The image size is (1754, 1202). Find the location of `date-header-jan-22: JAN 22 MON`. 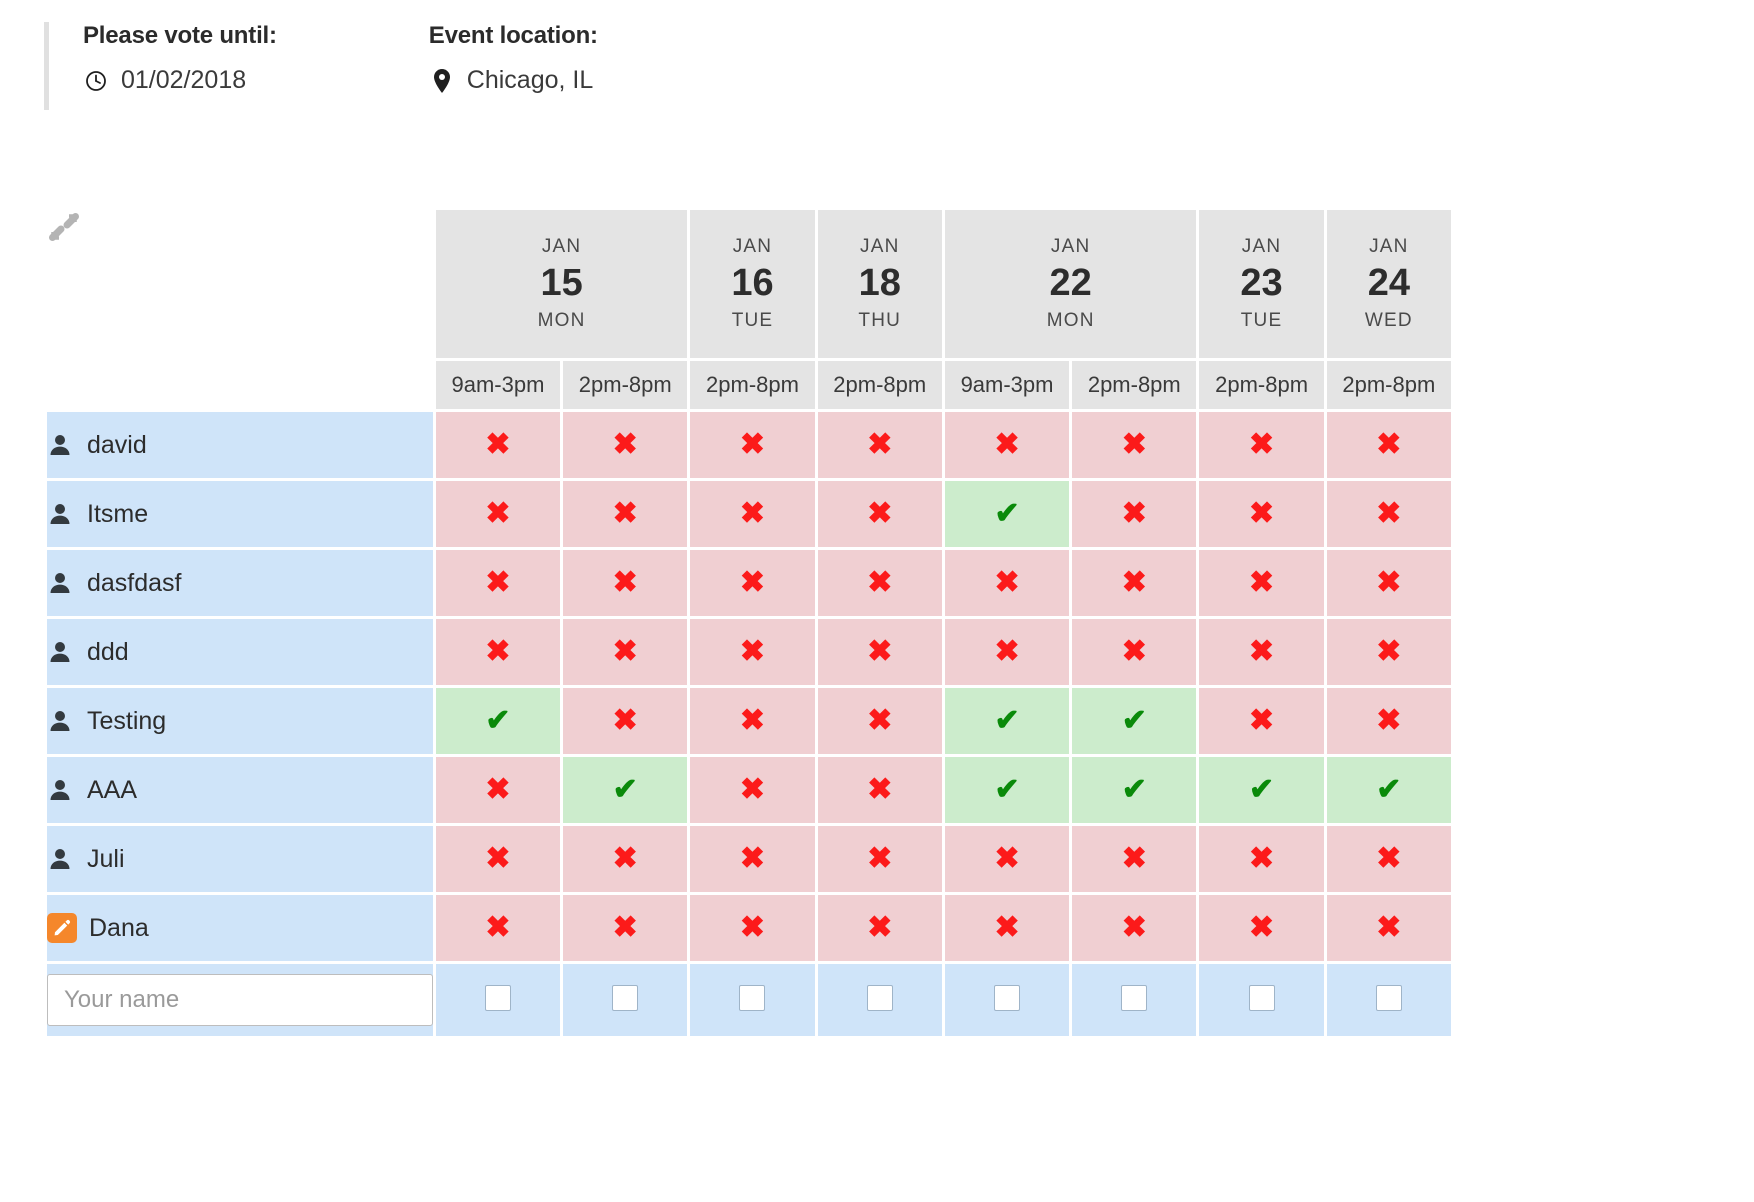

date-header-jan-22: JAN 22 MON is located at coordinates (1070, 284).